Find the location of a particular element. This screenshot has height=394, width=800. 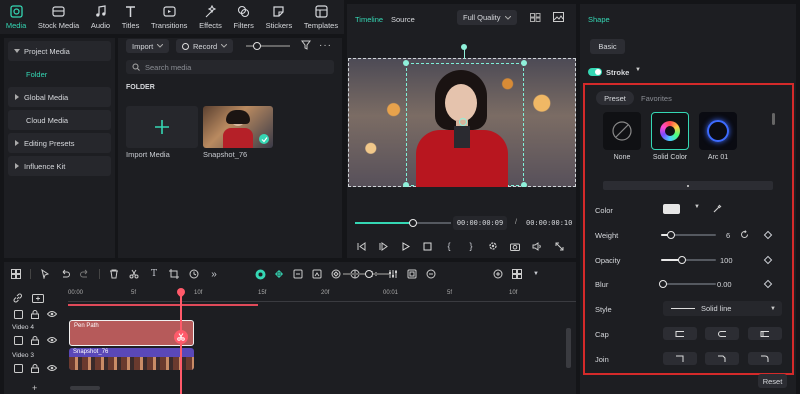

tab-timeline-view: Timeline is located at coordinates (369, 19).